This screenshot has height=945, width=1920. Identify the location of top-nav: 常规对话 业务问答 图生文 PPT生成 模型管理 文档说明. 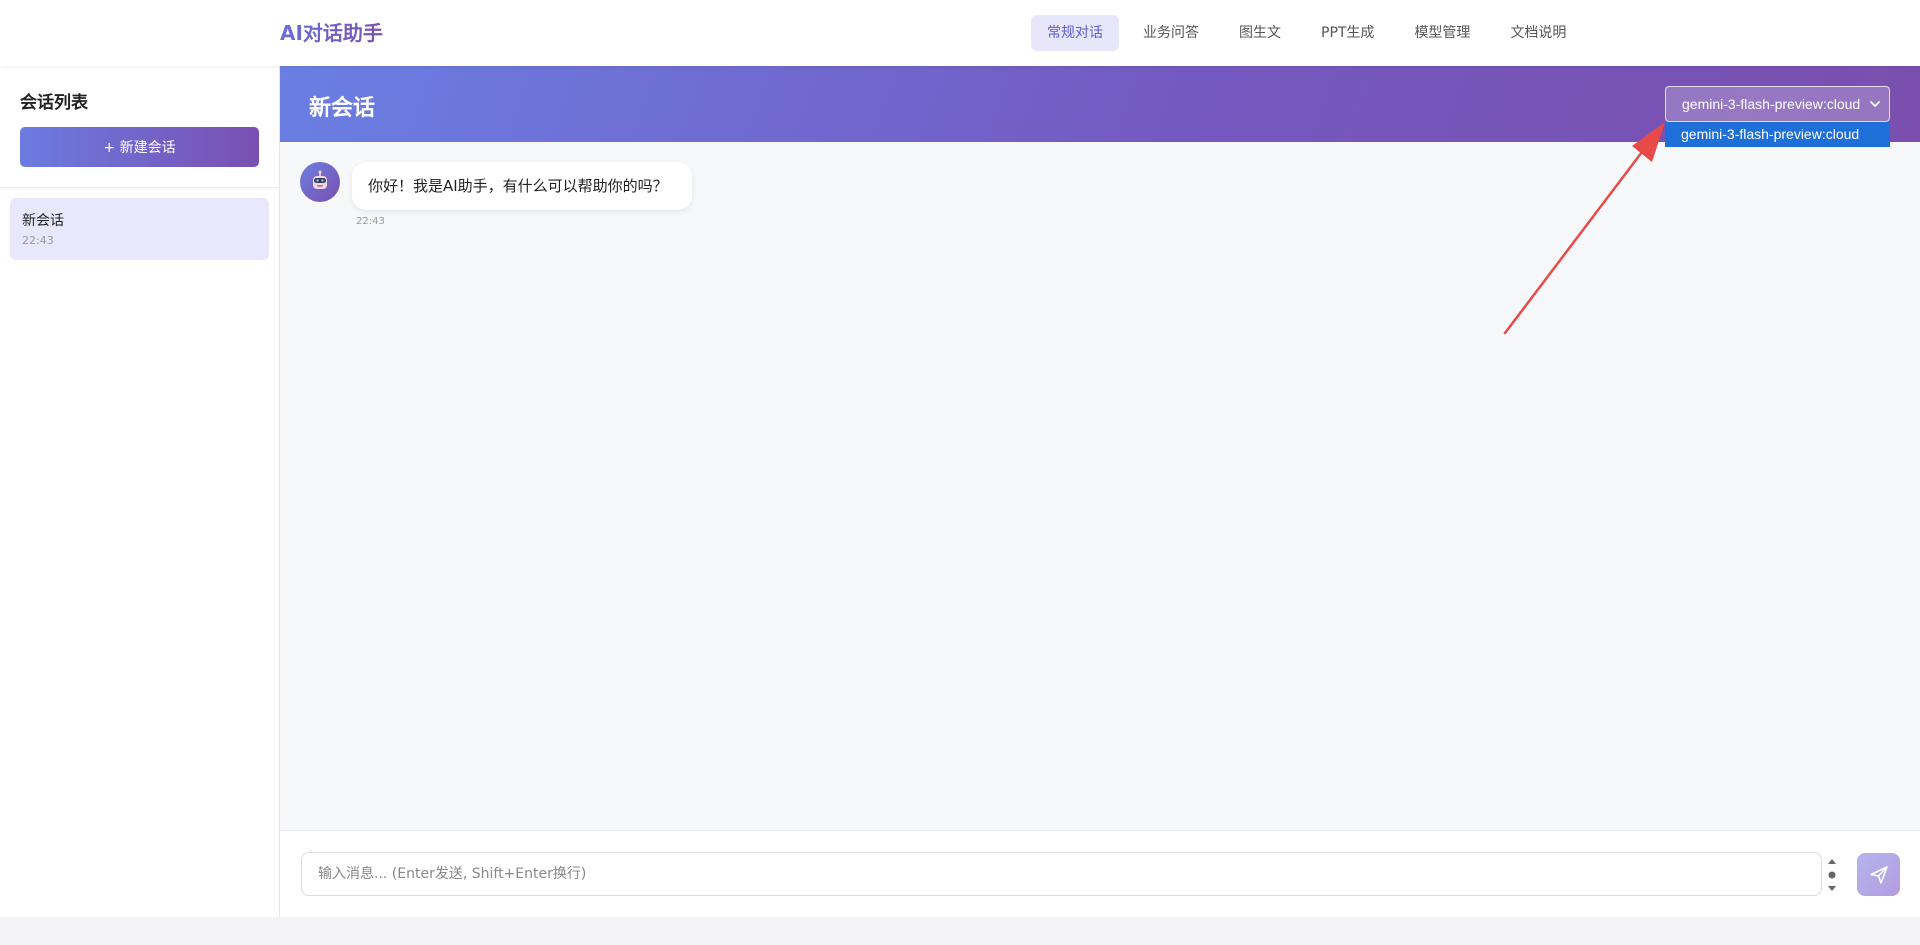
(1306, 33).